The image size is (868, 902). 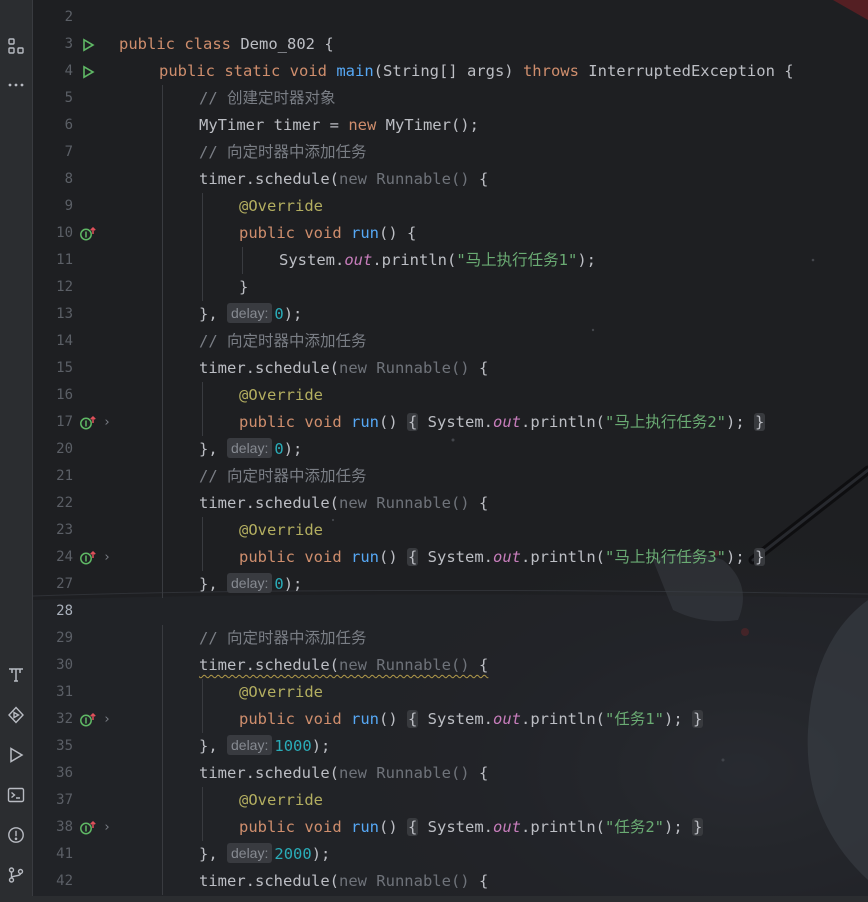 What do you see at coordinates (292, 854) in the screenshot?
I see `number-literal: 2000` at bounding box center [292, 854].